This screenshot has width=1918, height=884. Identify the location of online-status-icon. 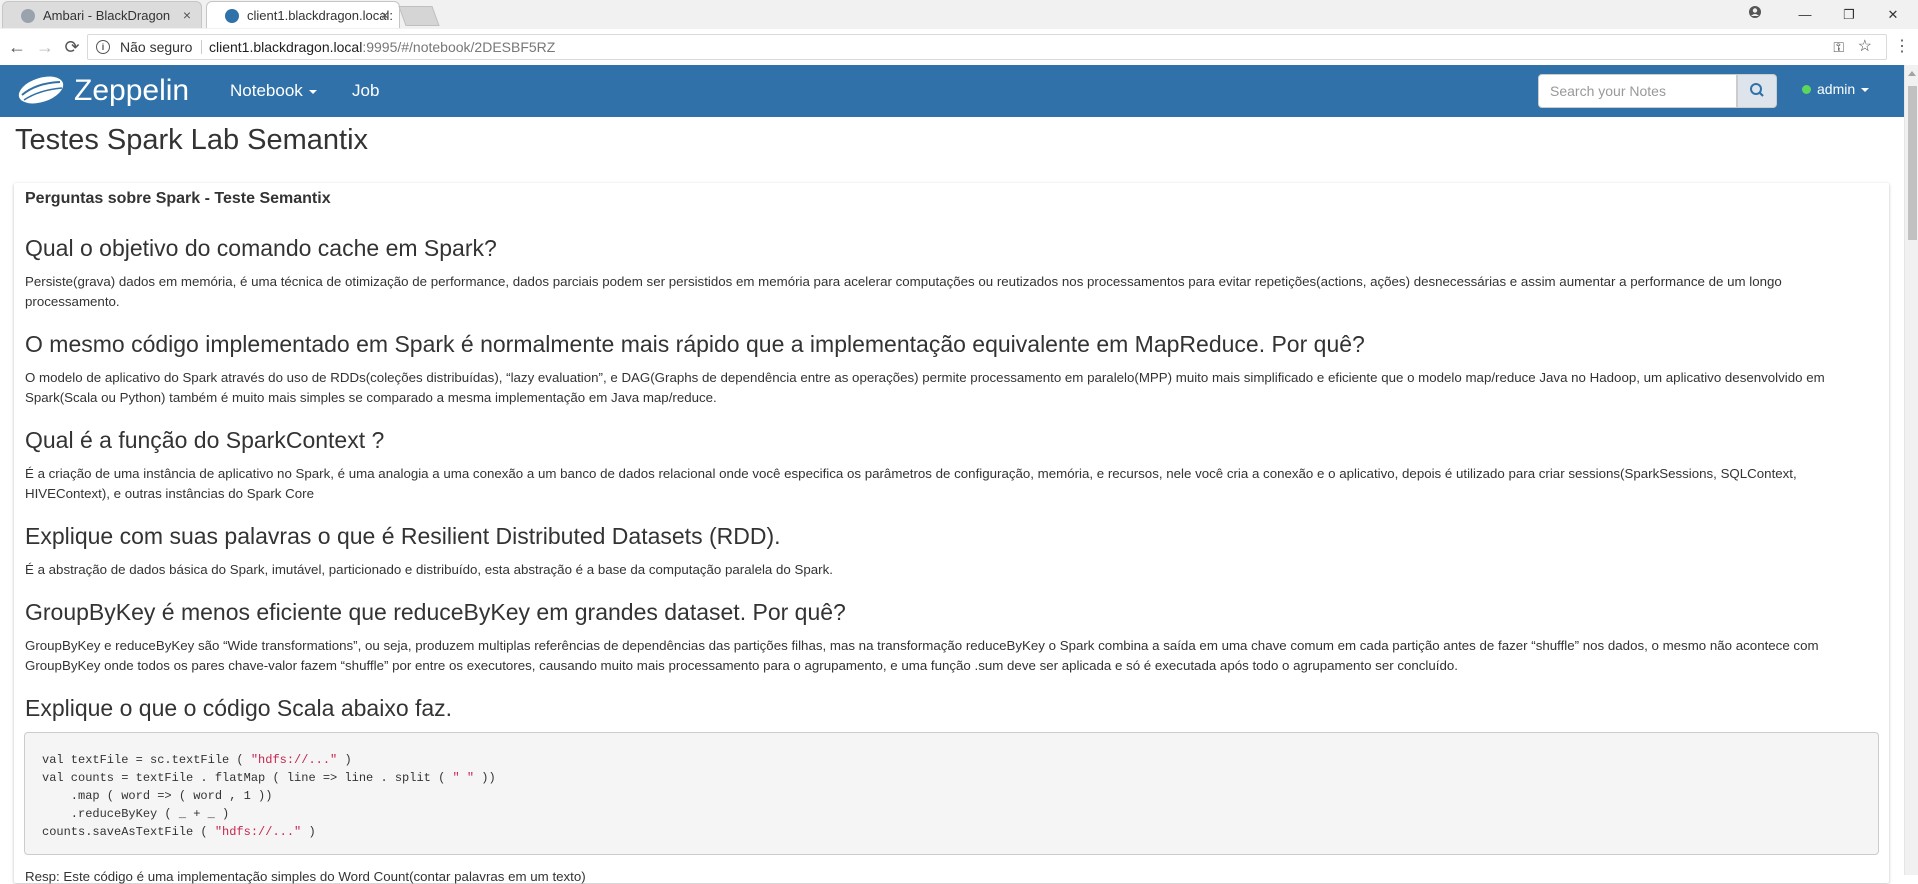
(1806, 89).